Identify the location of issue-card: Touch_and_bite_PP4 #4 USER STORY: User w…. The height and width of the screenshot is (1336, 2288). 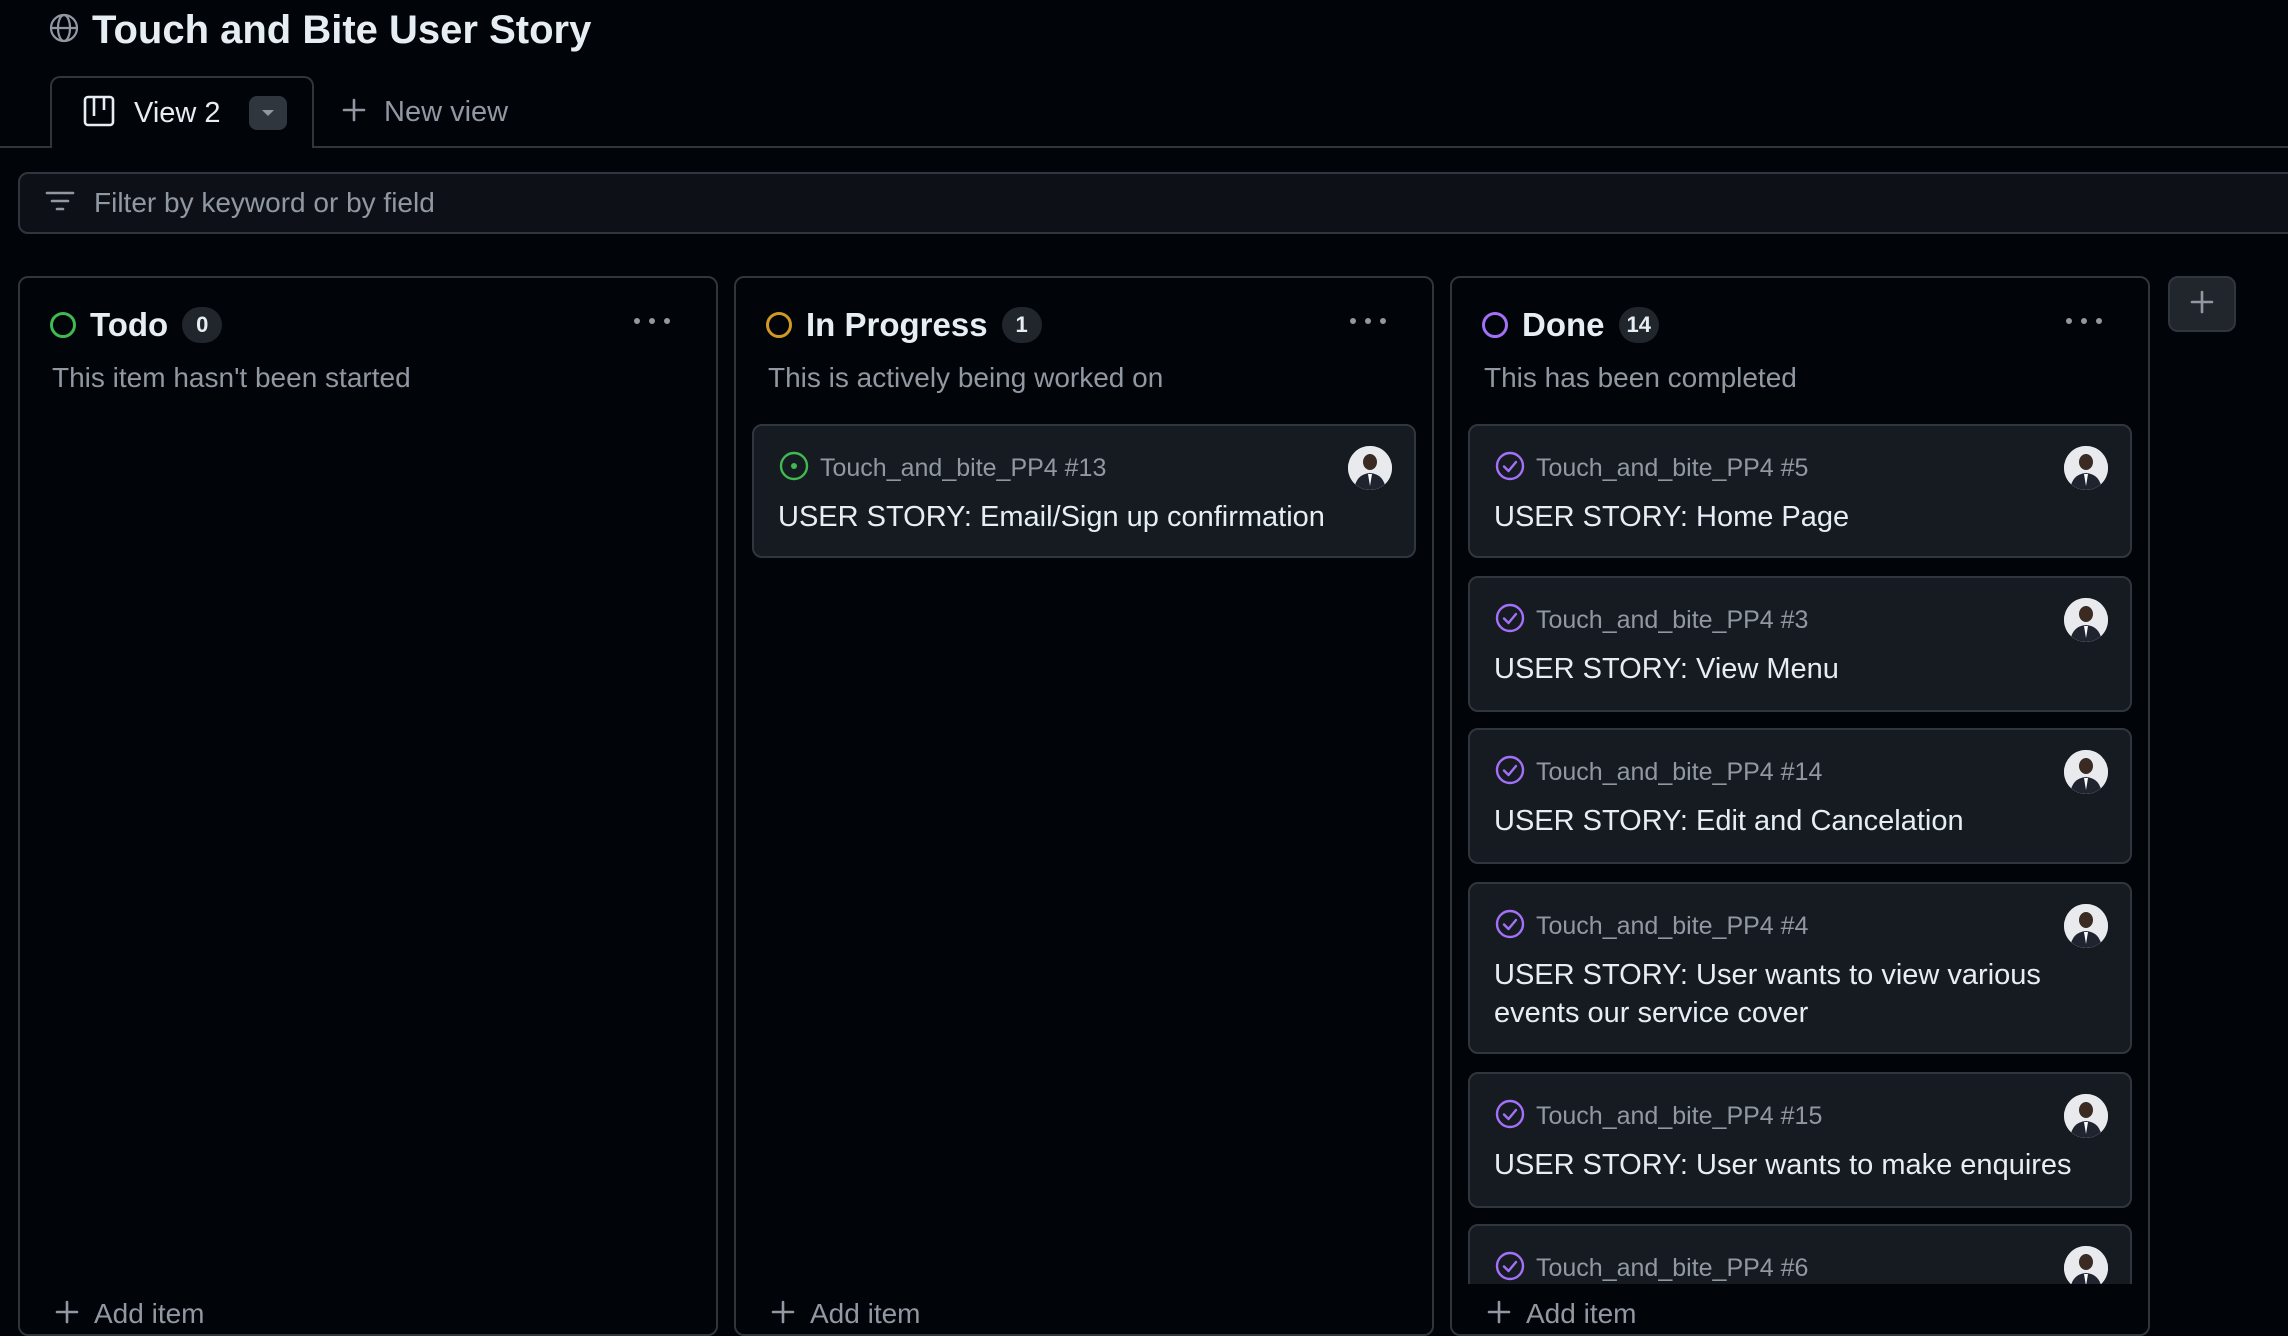
(1800, 968).